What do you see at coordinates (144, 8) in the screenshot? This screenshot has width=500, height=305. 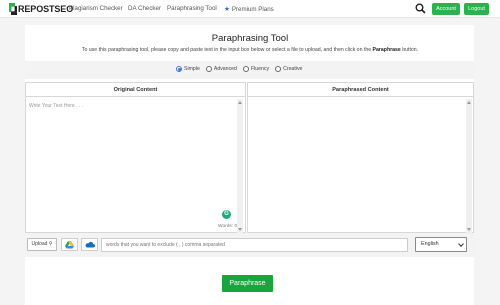 I see `nav-da-checker: DA Checker` at bounding box center [144, 8].